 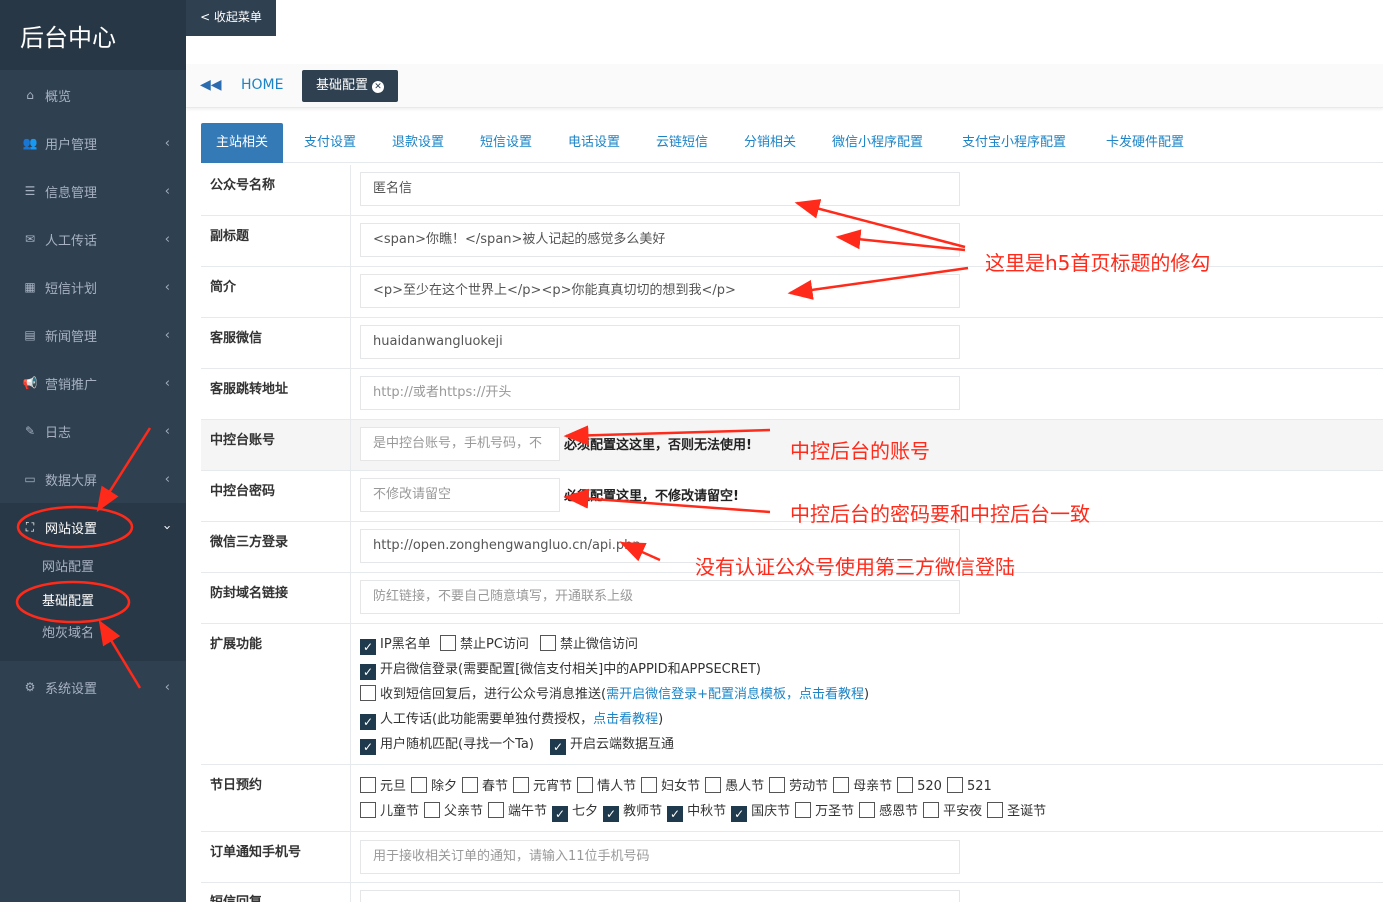 I want to click on annotation-wechat-login: 没有认证公众号使用第三方微信登陆, so click(x=855, y=567).